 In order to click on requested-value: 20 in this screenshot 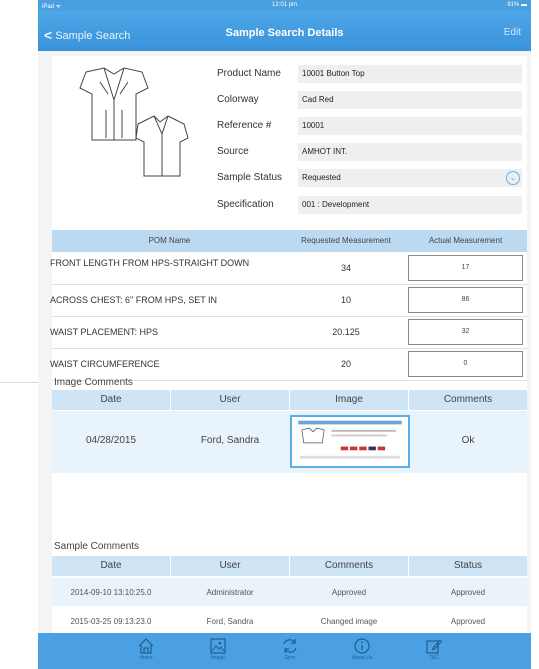, I will do `click(345, 364)`.